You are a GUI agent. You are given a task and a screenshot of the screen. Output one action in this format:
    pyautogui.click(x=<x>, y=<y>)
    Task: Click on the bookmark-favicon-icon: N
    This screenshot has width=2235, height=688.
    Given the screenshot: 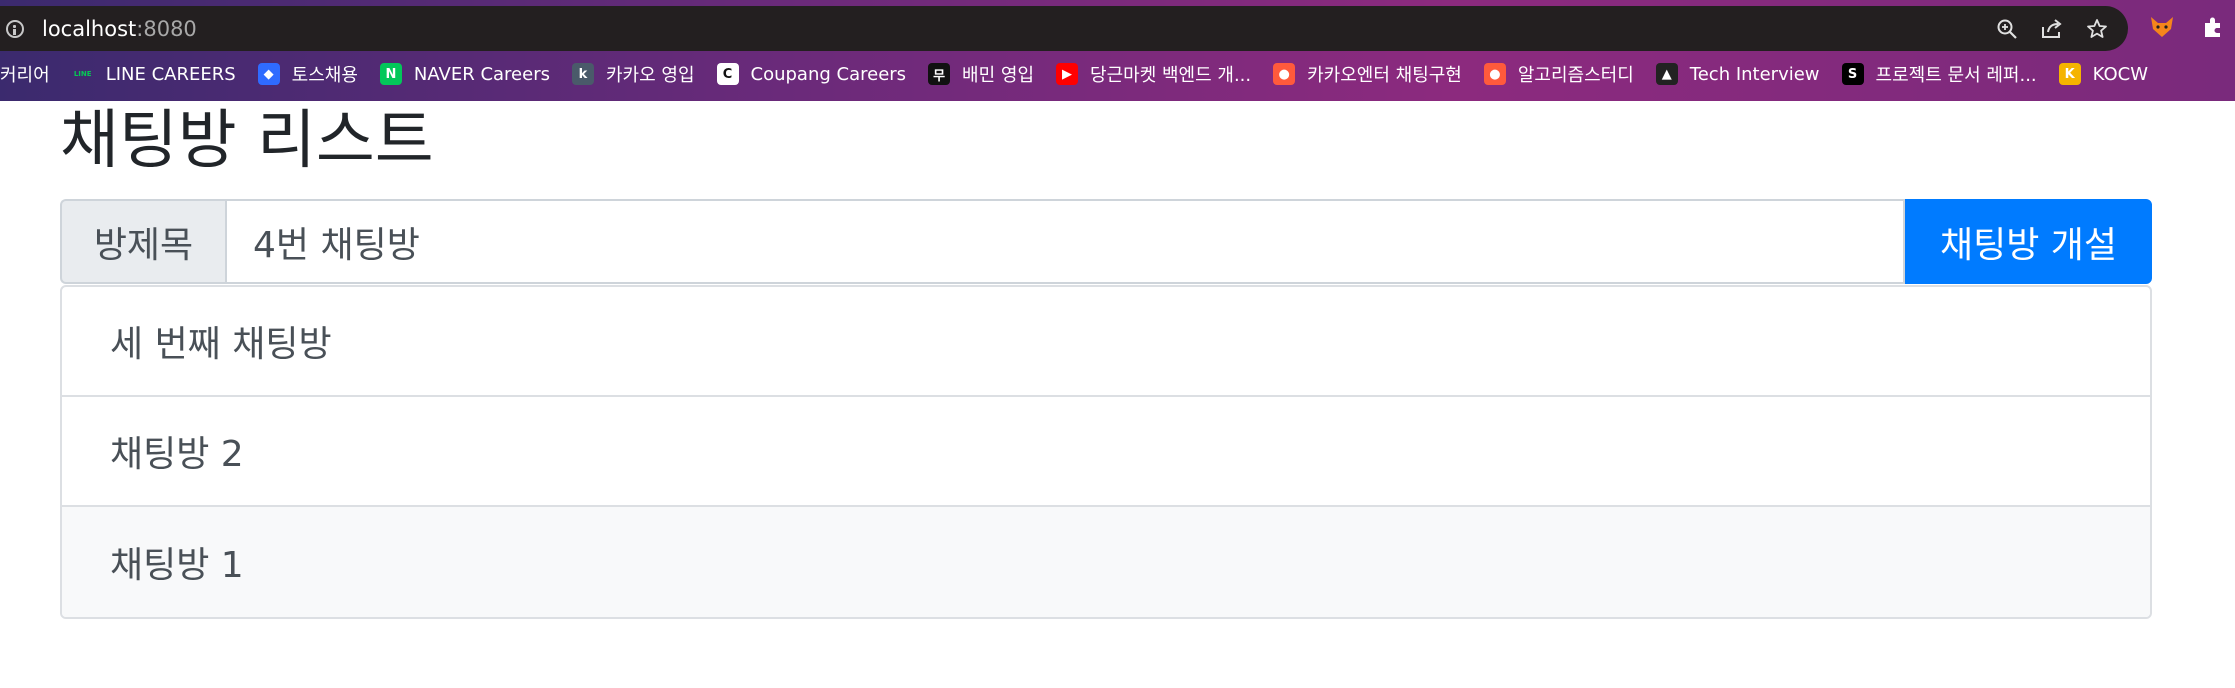 What is the action you would take?
    pyautogui.click(x=390, y=74)
    